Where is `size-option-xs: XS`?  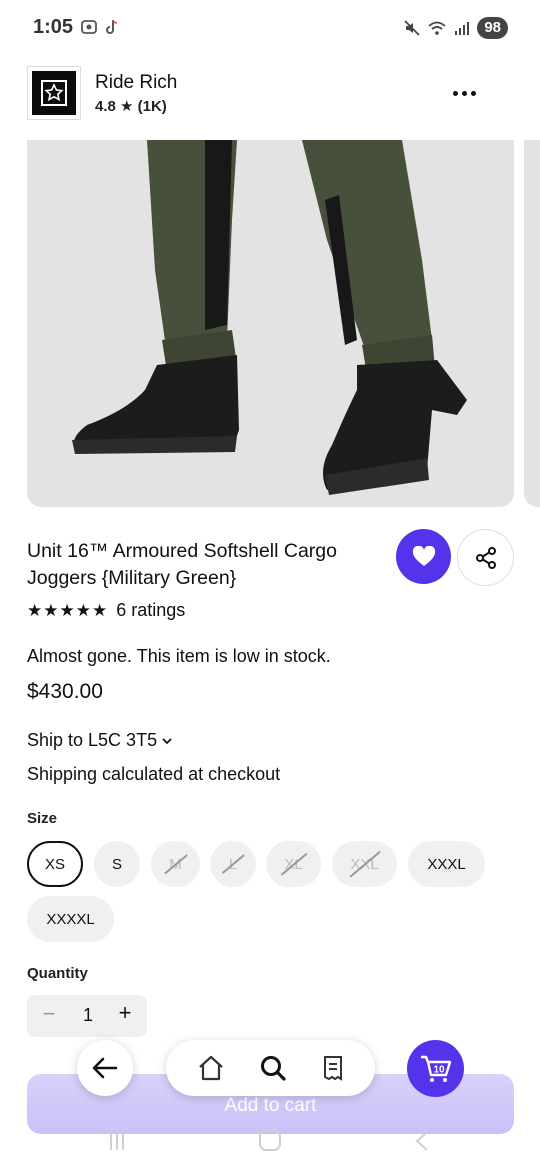
size-option-xs: XS is located at coordinates (55, 864).